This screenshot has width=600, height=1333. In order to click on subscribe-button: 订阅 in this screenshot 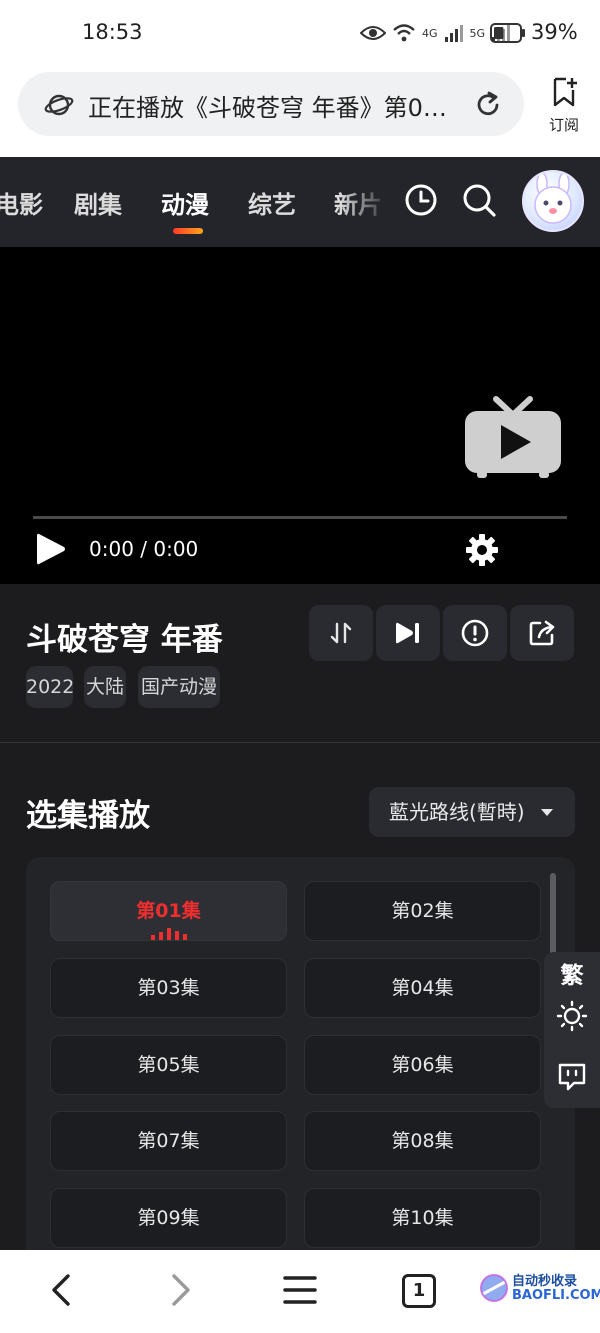, I will do `click(564, 107)`.